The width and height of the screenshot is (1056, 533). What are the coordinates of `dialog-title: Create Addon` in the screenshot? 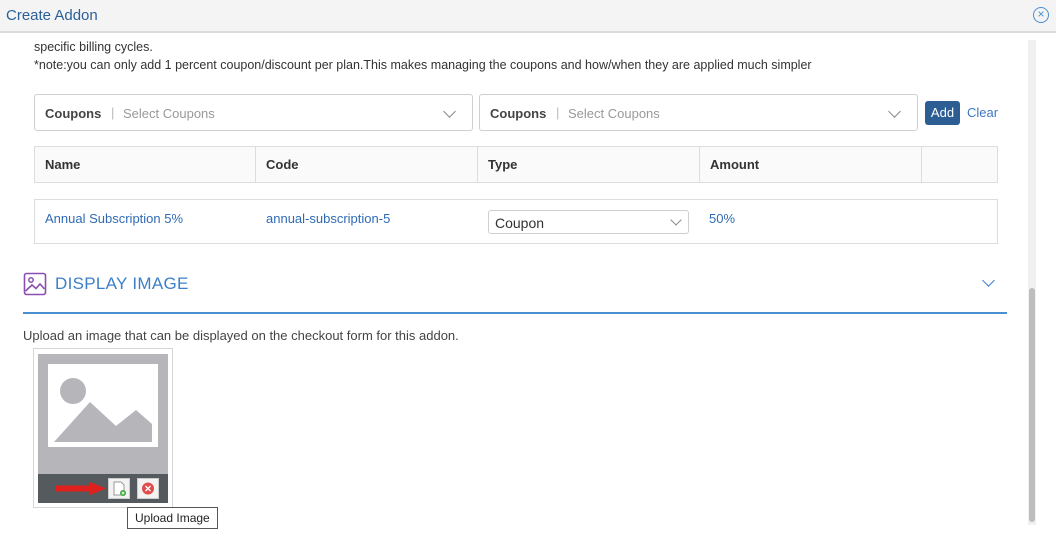 It's located at (52, 15).